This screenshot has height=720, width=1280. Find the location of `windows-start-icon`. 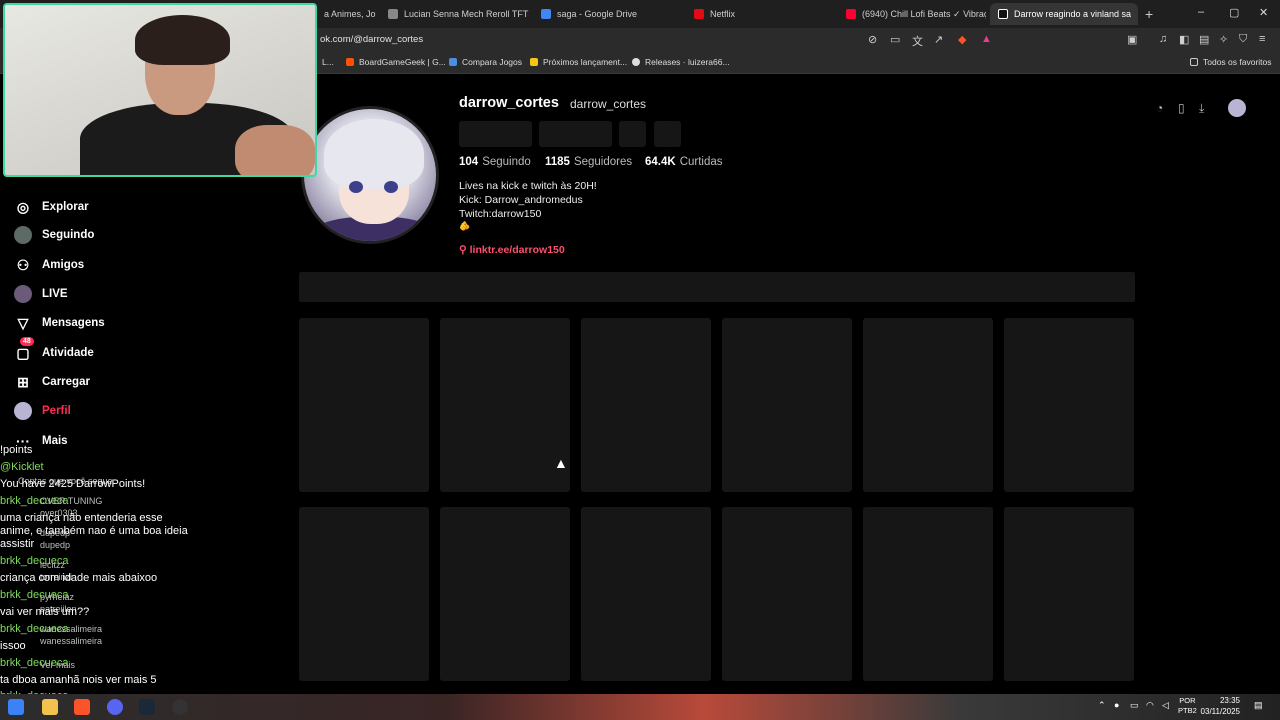

windows-start-icon is located at coordinates (16, 707).